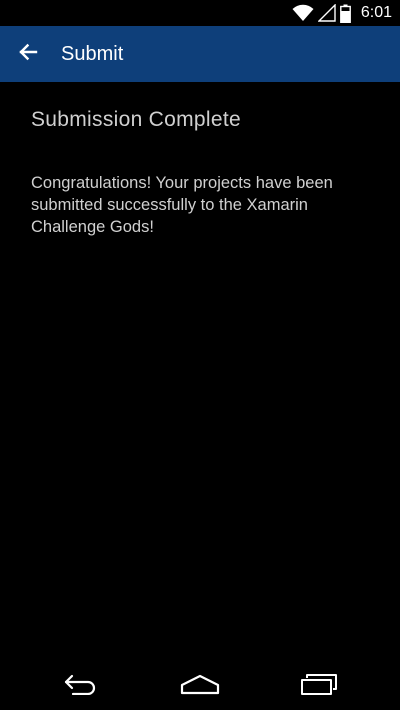 The image size is (400, 710). I want to click on system-nav-bar, so click(200, 686).